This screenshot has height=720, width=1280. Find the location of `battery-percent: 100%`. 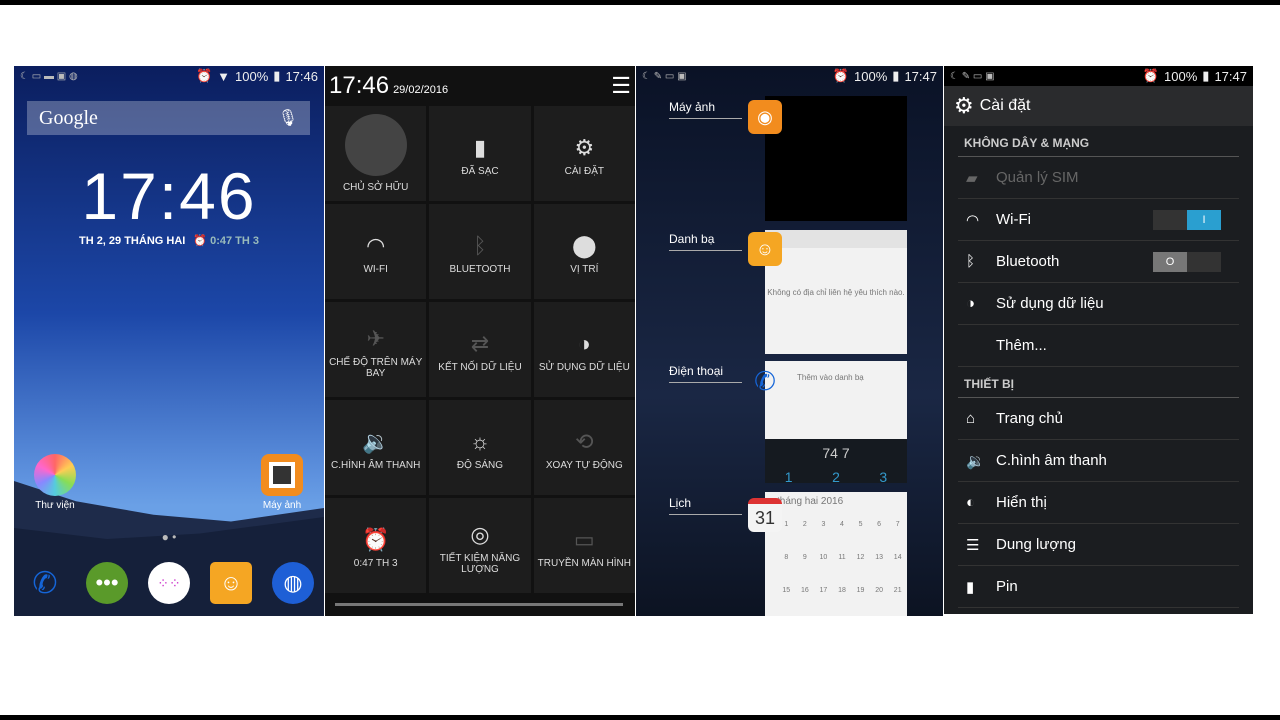

battery-percent: 100% is located at coordinates (1181, 76).